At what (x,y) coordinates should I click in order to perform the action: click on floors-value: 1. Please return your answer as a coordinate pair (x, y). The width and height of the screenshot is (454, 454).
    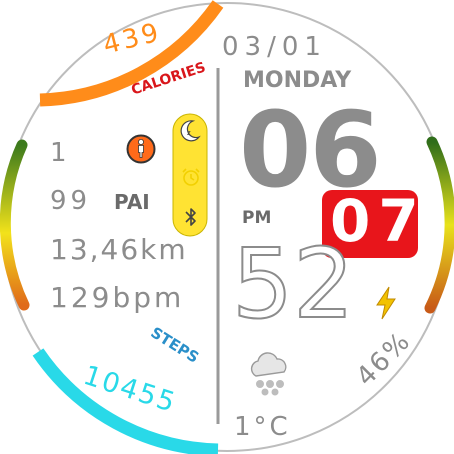
    Looking at the image, I should click on (58, 153).